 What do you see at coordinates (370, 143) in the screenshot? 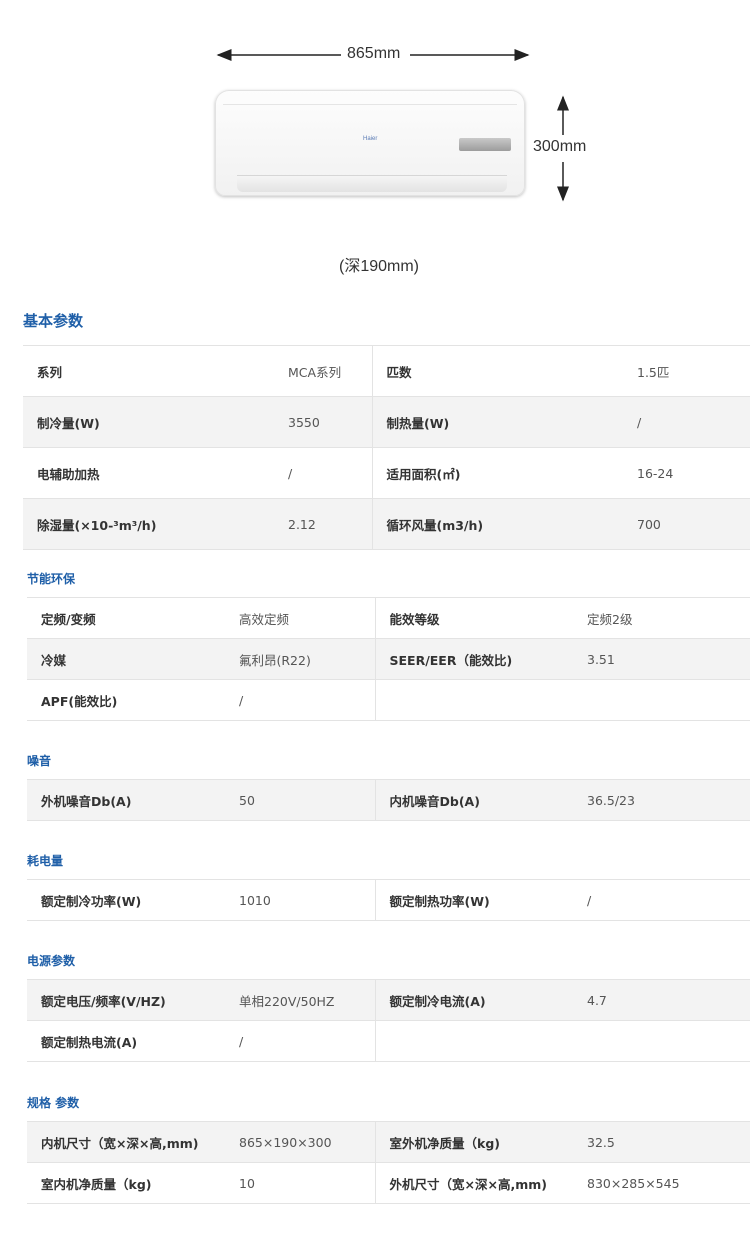
I see `air-conditioner-image: Haier` at bounding box center [370, 143].